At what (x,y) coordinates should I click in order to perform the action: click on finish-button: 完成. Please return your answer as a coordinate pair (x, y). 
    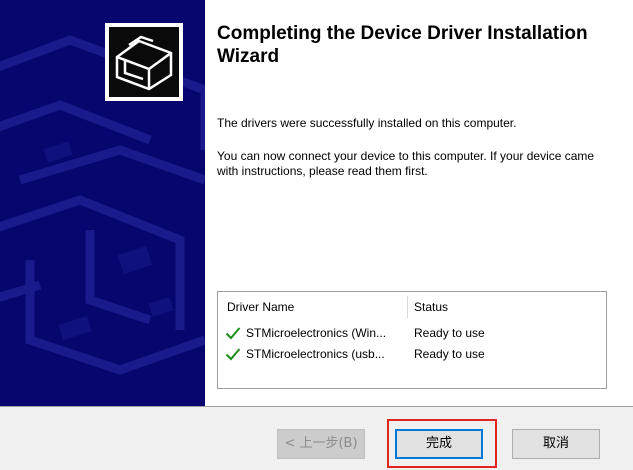
    Looking at the image, I should click on (439, 444).